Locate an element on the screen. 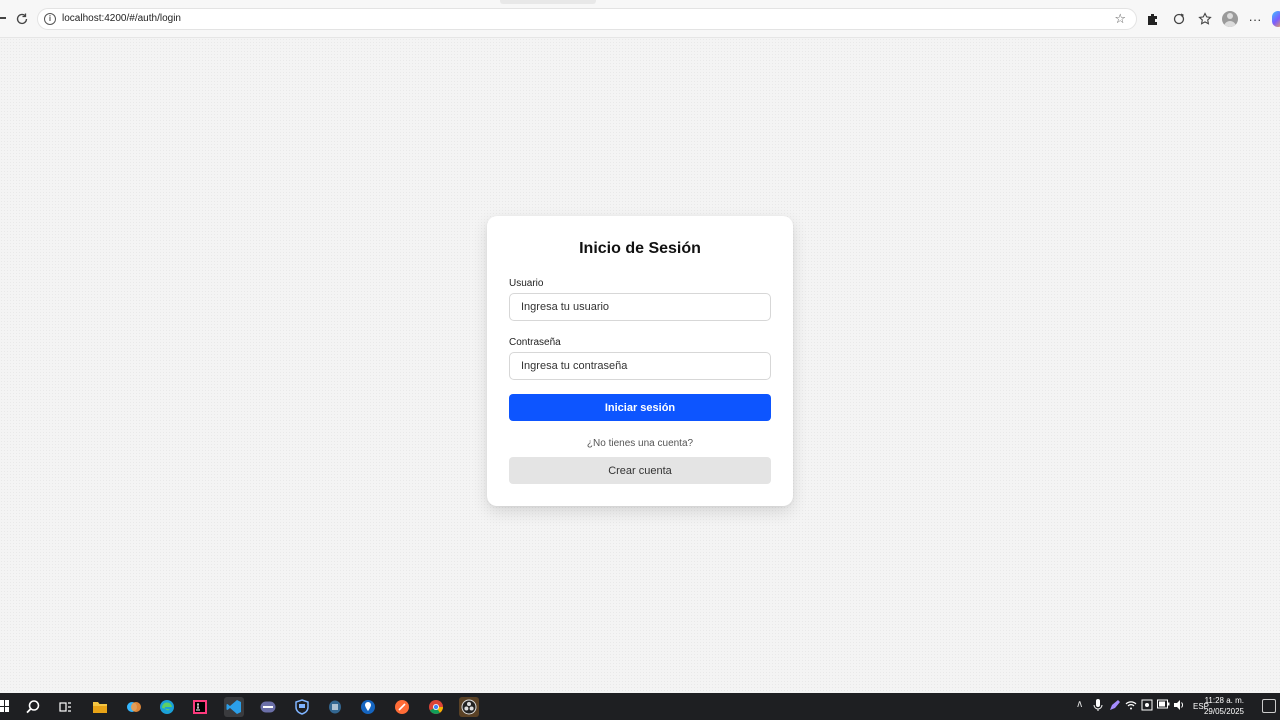 This screenshot has width=1280, height=720. password-label: Contraseña is located at coordinates (535, 342).